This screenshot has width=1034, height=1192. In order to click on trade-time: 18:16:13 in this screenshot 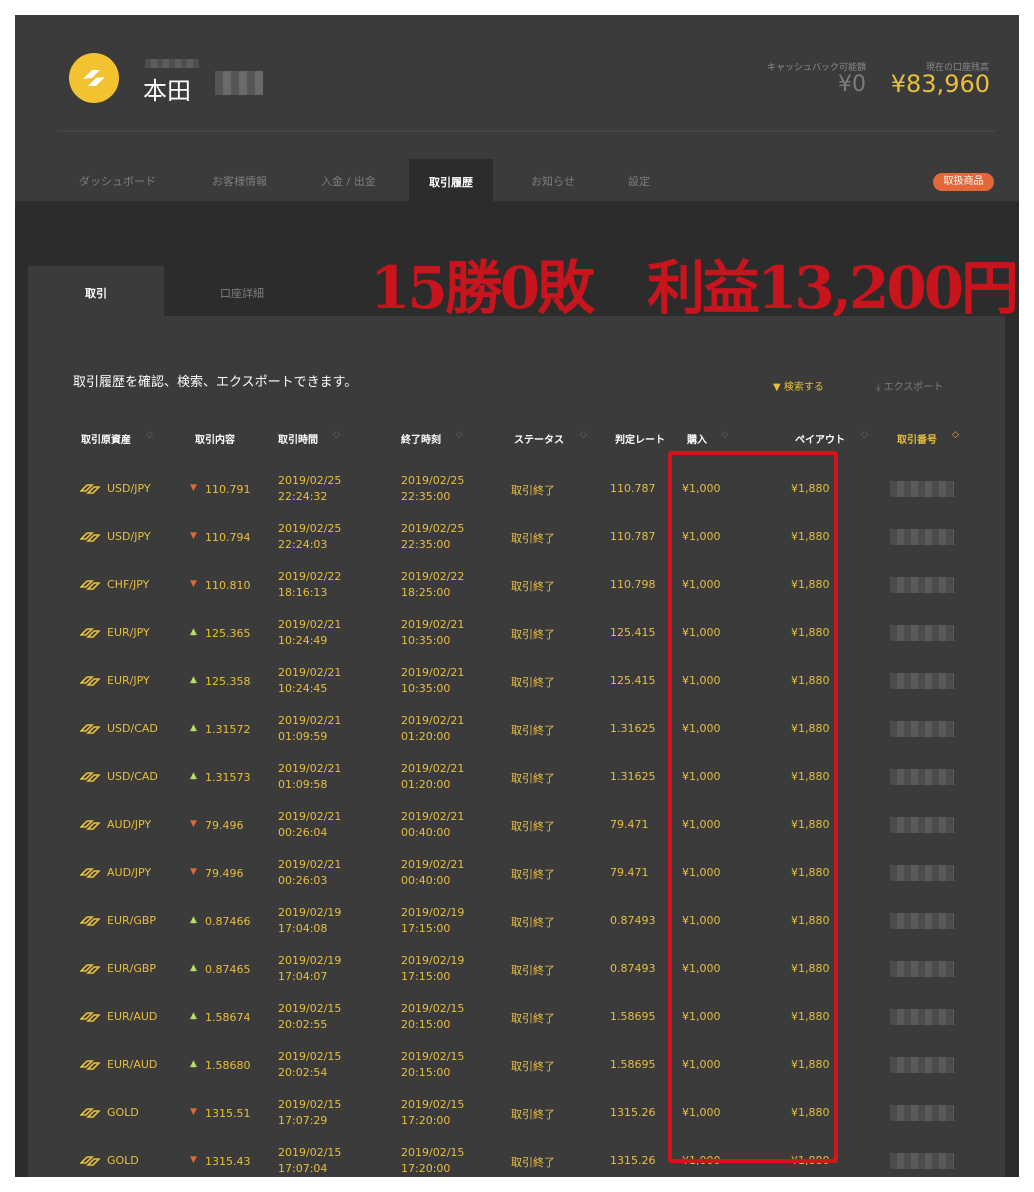, I will do `click(303, 592)`.